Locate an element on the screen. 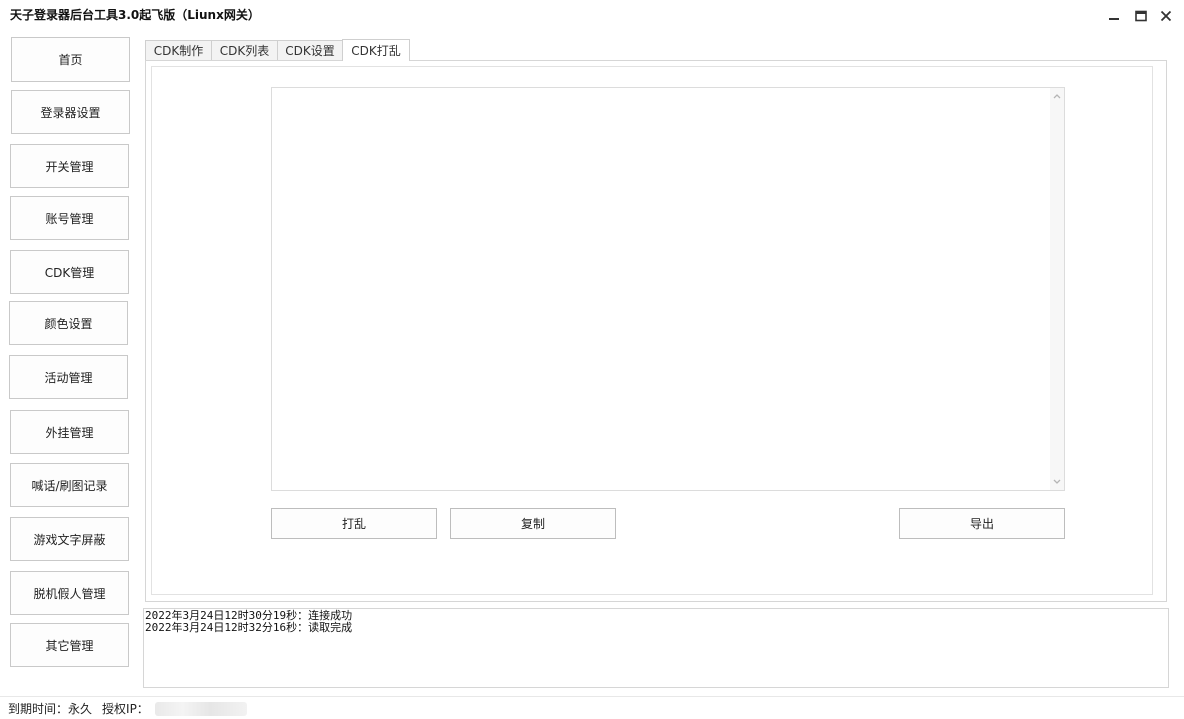  close-icon is located at coordinates (1166, 16).